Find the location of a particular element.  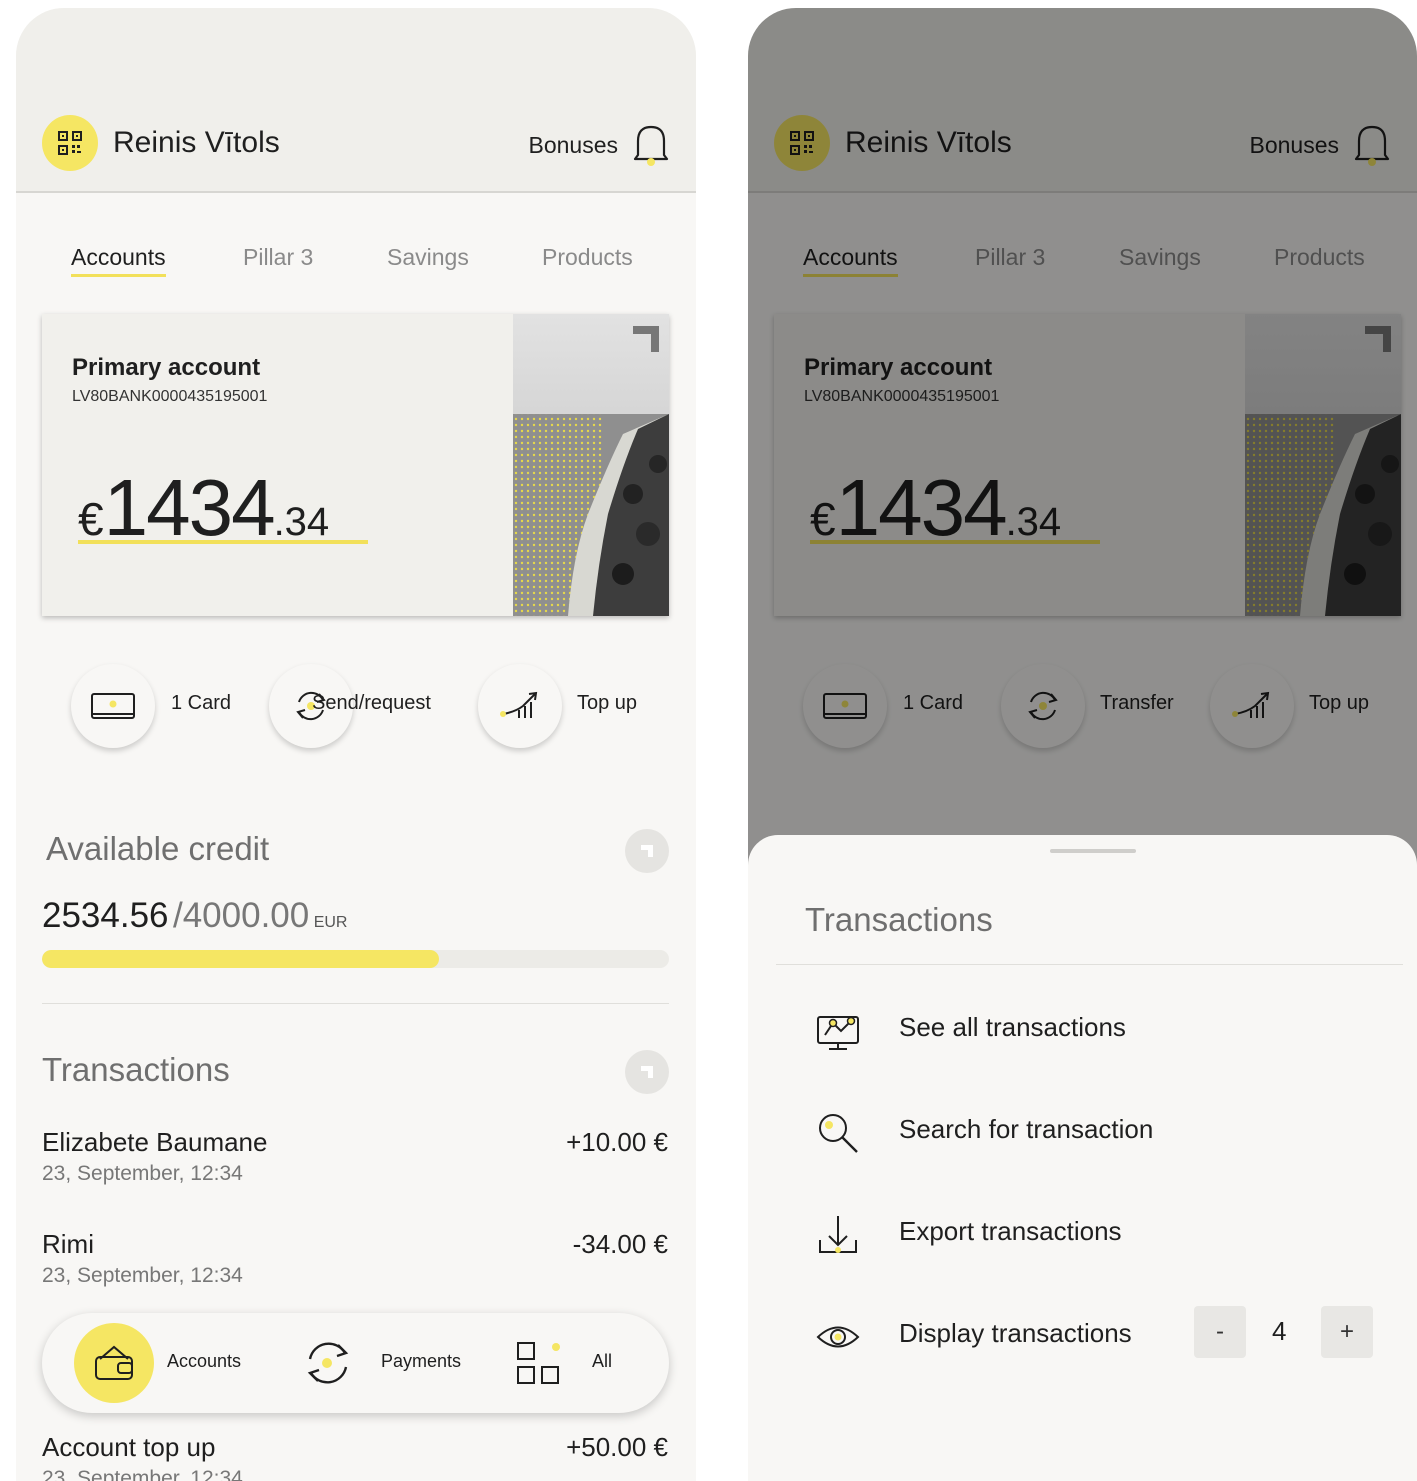

export-transactions-icon-wrap is located at coordinates (838, 1235).